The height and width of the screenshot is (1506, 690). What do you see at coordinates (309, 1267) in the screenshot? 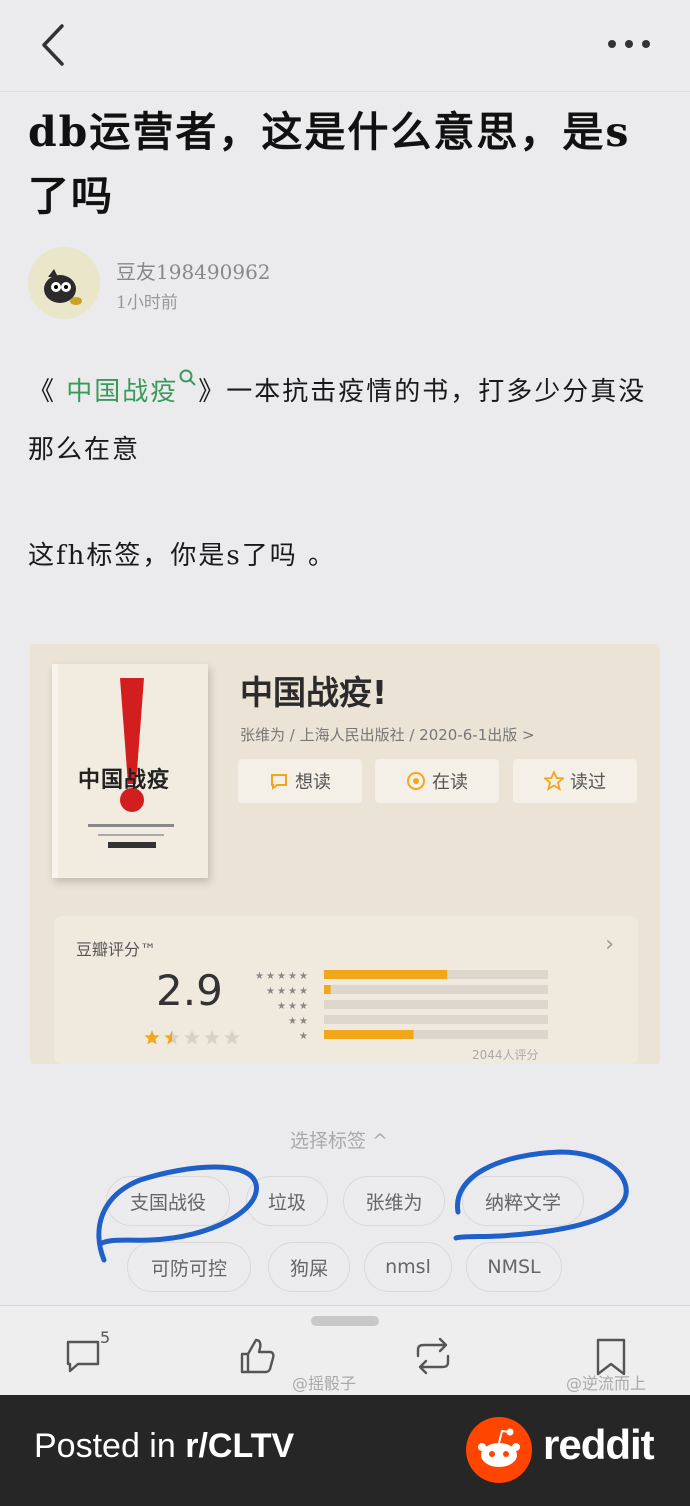
I see `tag-chip: 狗屎` at bounding box center [309, 1267].